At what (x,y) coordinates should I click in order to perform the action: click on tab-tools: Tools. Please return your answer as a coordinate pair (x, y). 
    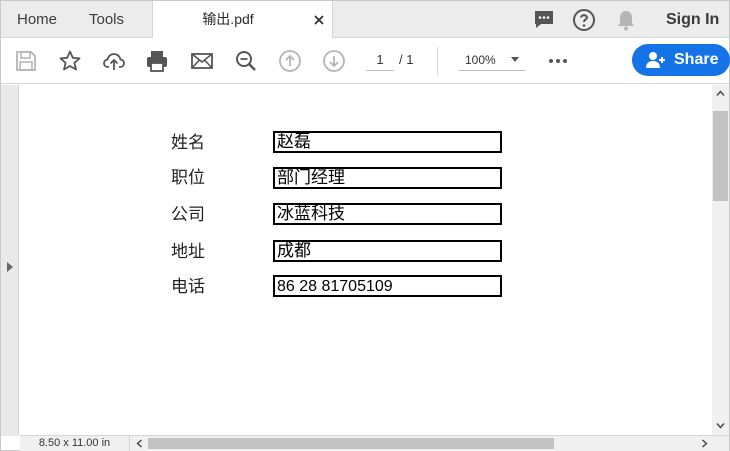
    Looking at the image, I should click on (106, 19).